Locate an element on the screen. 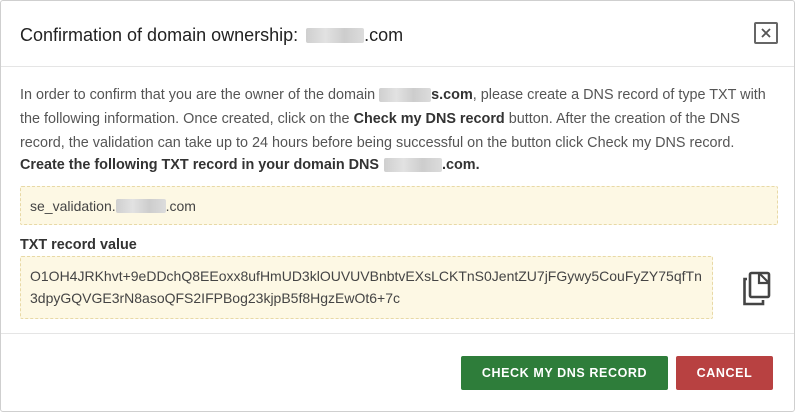 This screenshot has width=795, height=412. cancel-button: CANCEL is located at coordinates (724, 373).